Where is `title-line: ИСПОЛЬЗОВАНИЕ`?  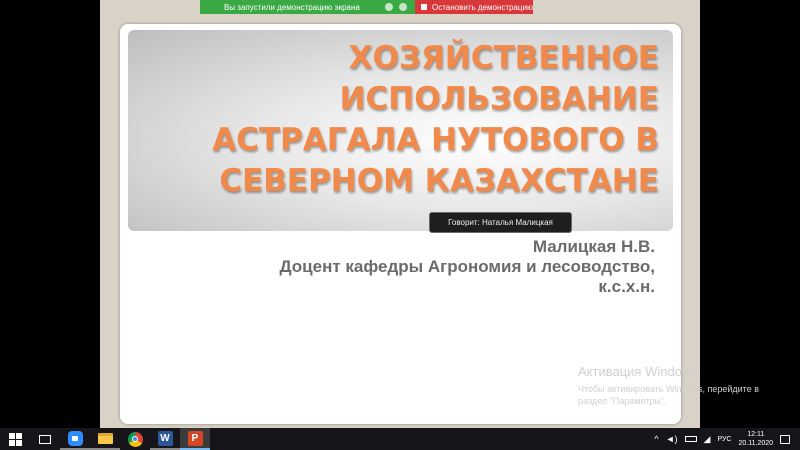 title-line: ИСПОЛЬЗОВАНИЕ is located at coordinates (499, 99).